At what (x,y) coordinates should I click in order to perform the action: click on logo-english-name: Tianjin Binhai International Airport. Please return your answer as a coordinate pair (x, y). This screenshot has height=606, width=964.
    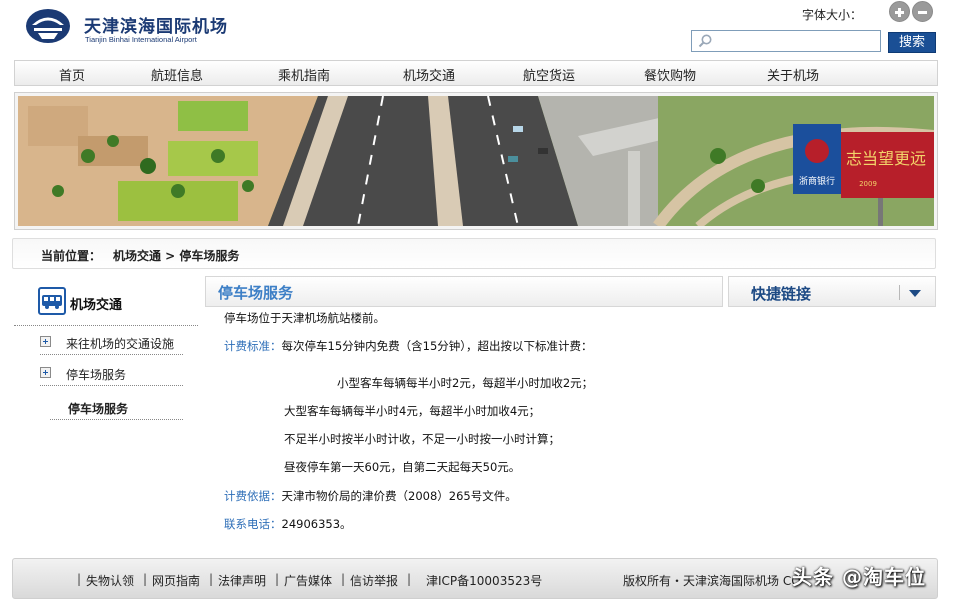
    Looking at the image, I should click on (141, 39).